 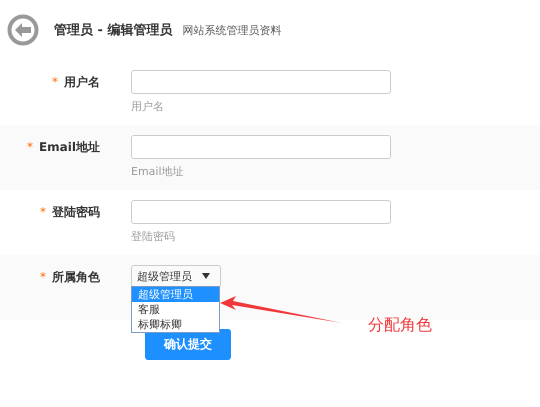 What do you see at coordinates (76, 277) in the screenshot?
I see `field-label: 所属角色` at bounding box center [76, 277].